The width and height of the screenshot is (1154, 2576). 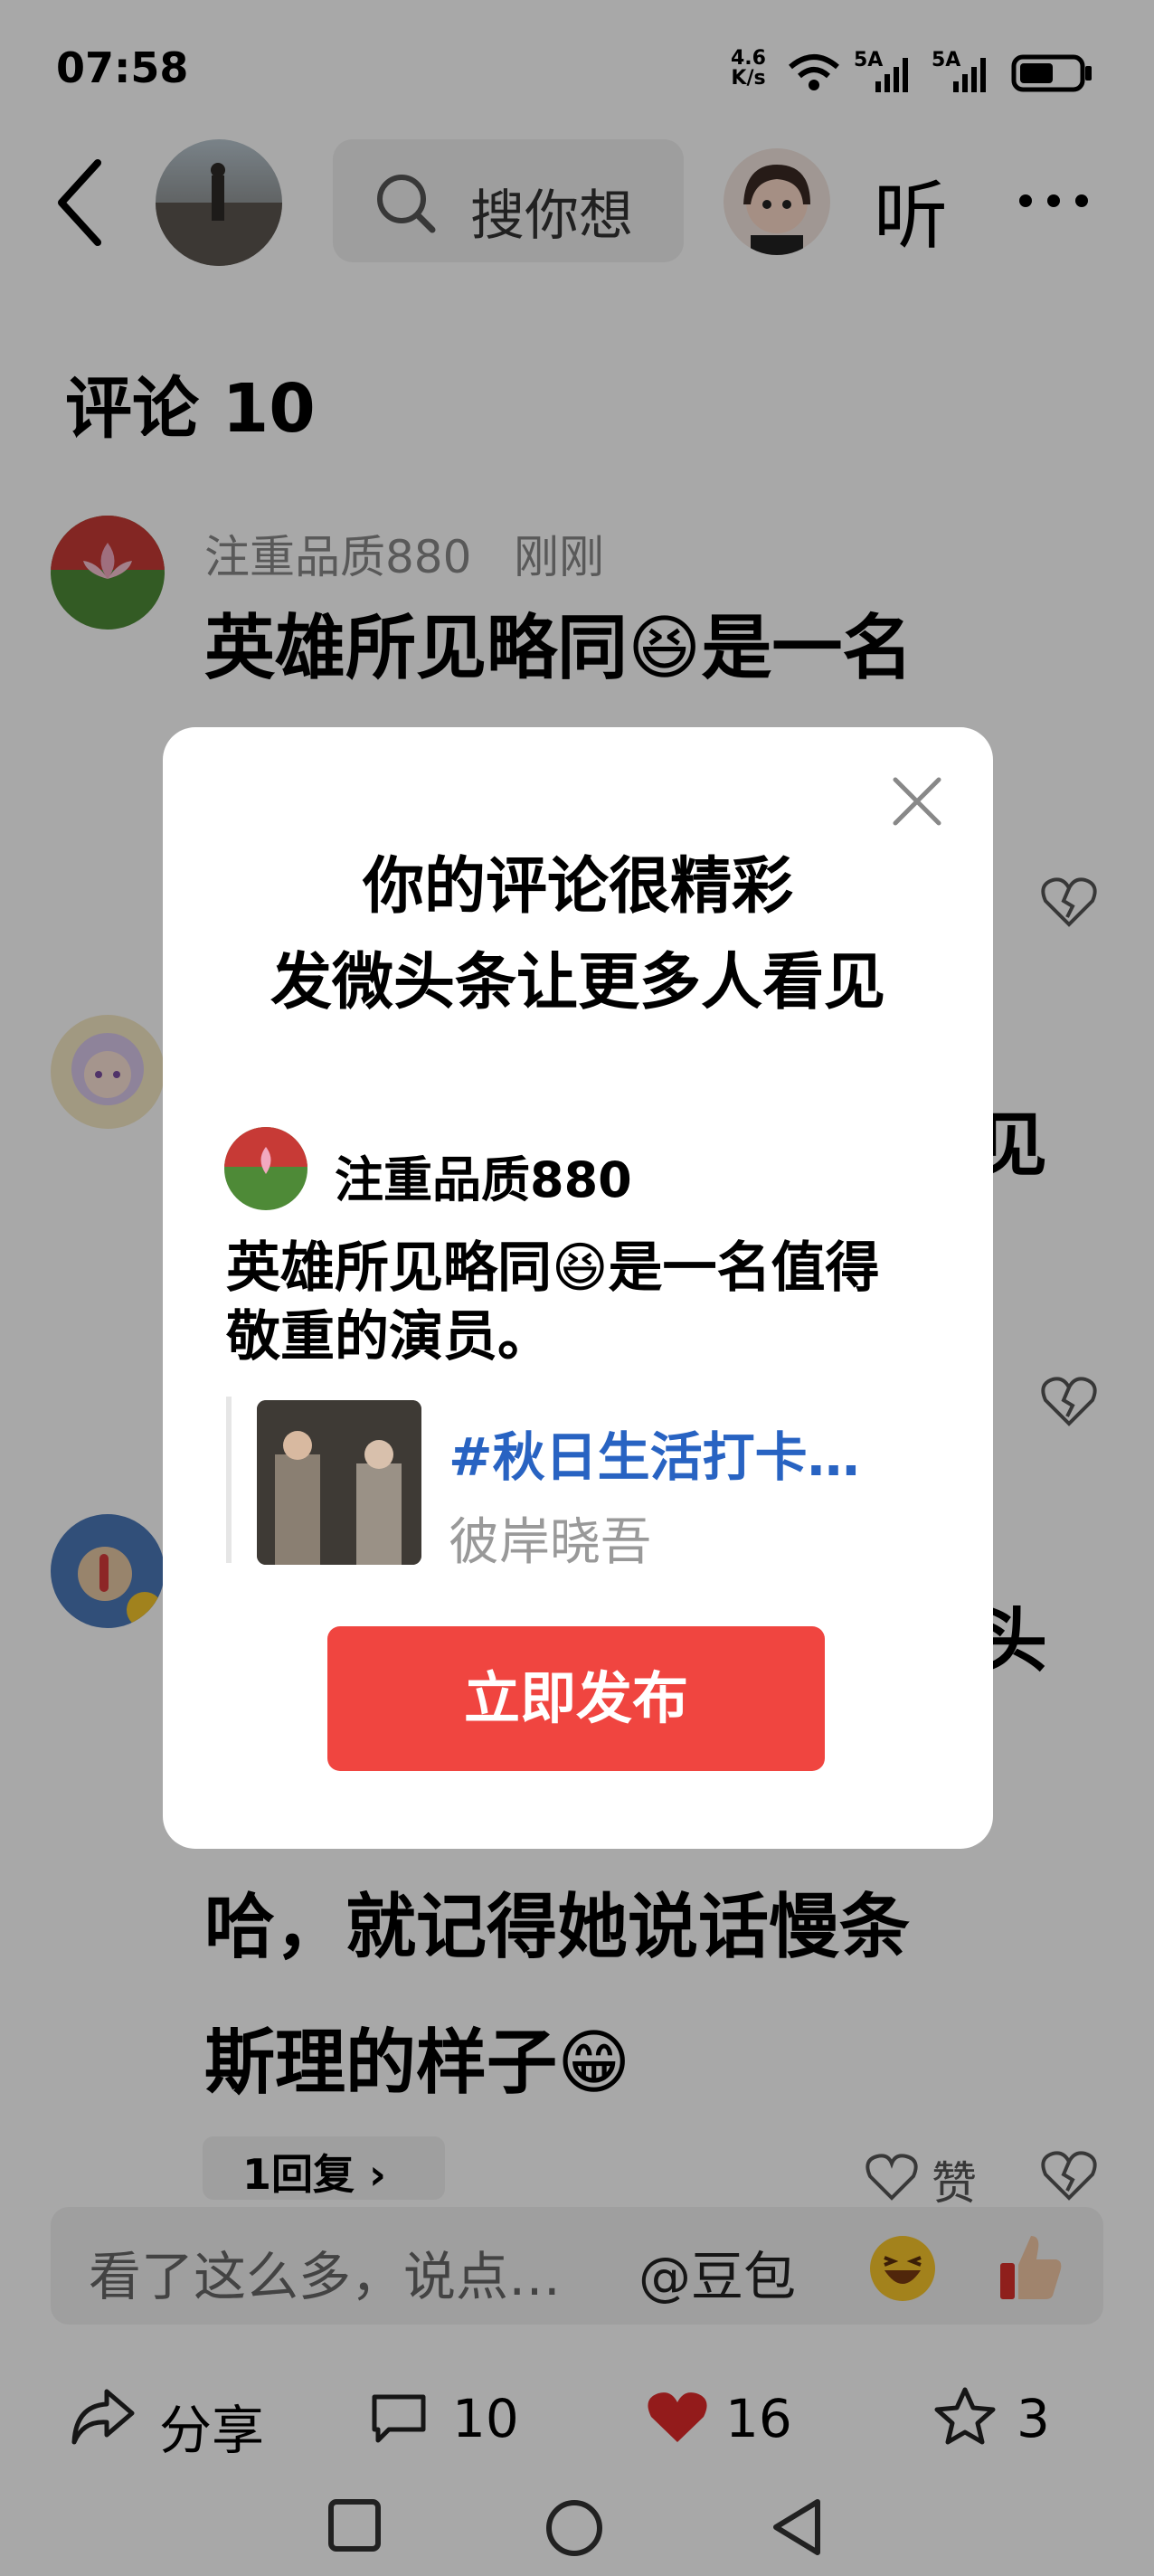 What do you see at coordinates (917, 801) in the screenshot?
I see `close-icon` at bounding box center [917, 801].